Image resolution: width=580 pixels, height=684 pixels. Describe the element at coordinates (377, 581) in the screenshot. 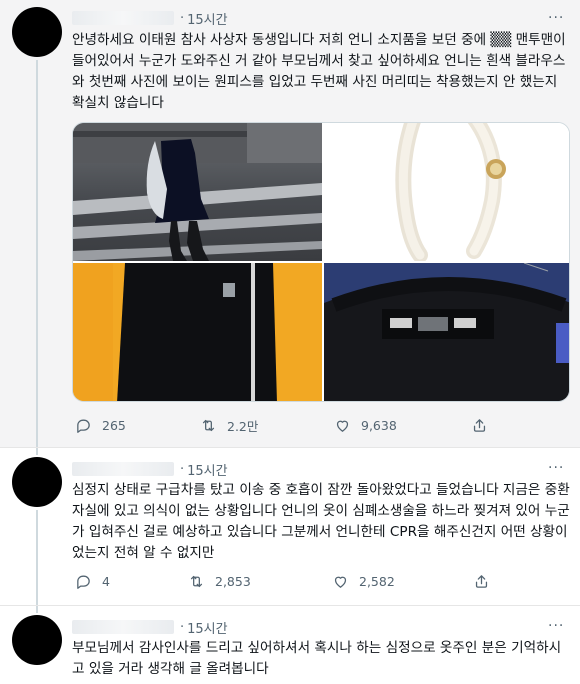

I see `like-count: 2,582` at that location.